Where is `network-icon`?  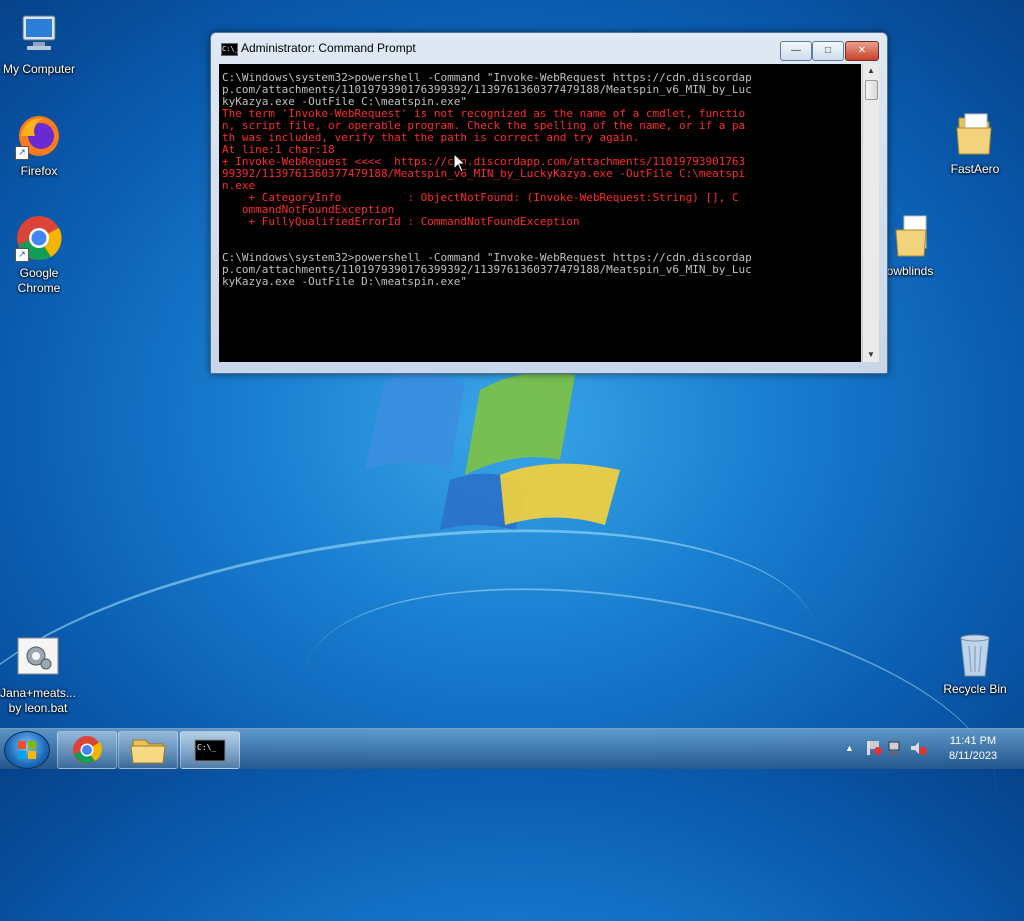 network-icon is located at coordinates (894, 748).